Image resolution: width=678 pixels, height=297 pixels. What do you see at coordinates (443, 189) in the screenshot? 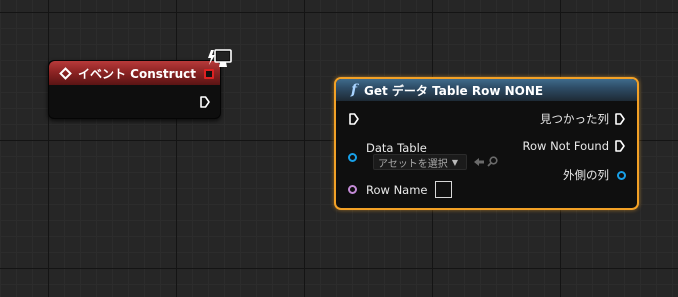
I see `row-name-field` at bounding box center [443, 189].